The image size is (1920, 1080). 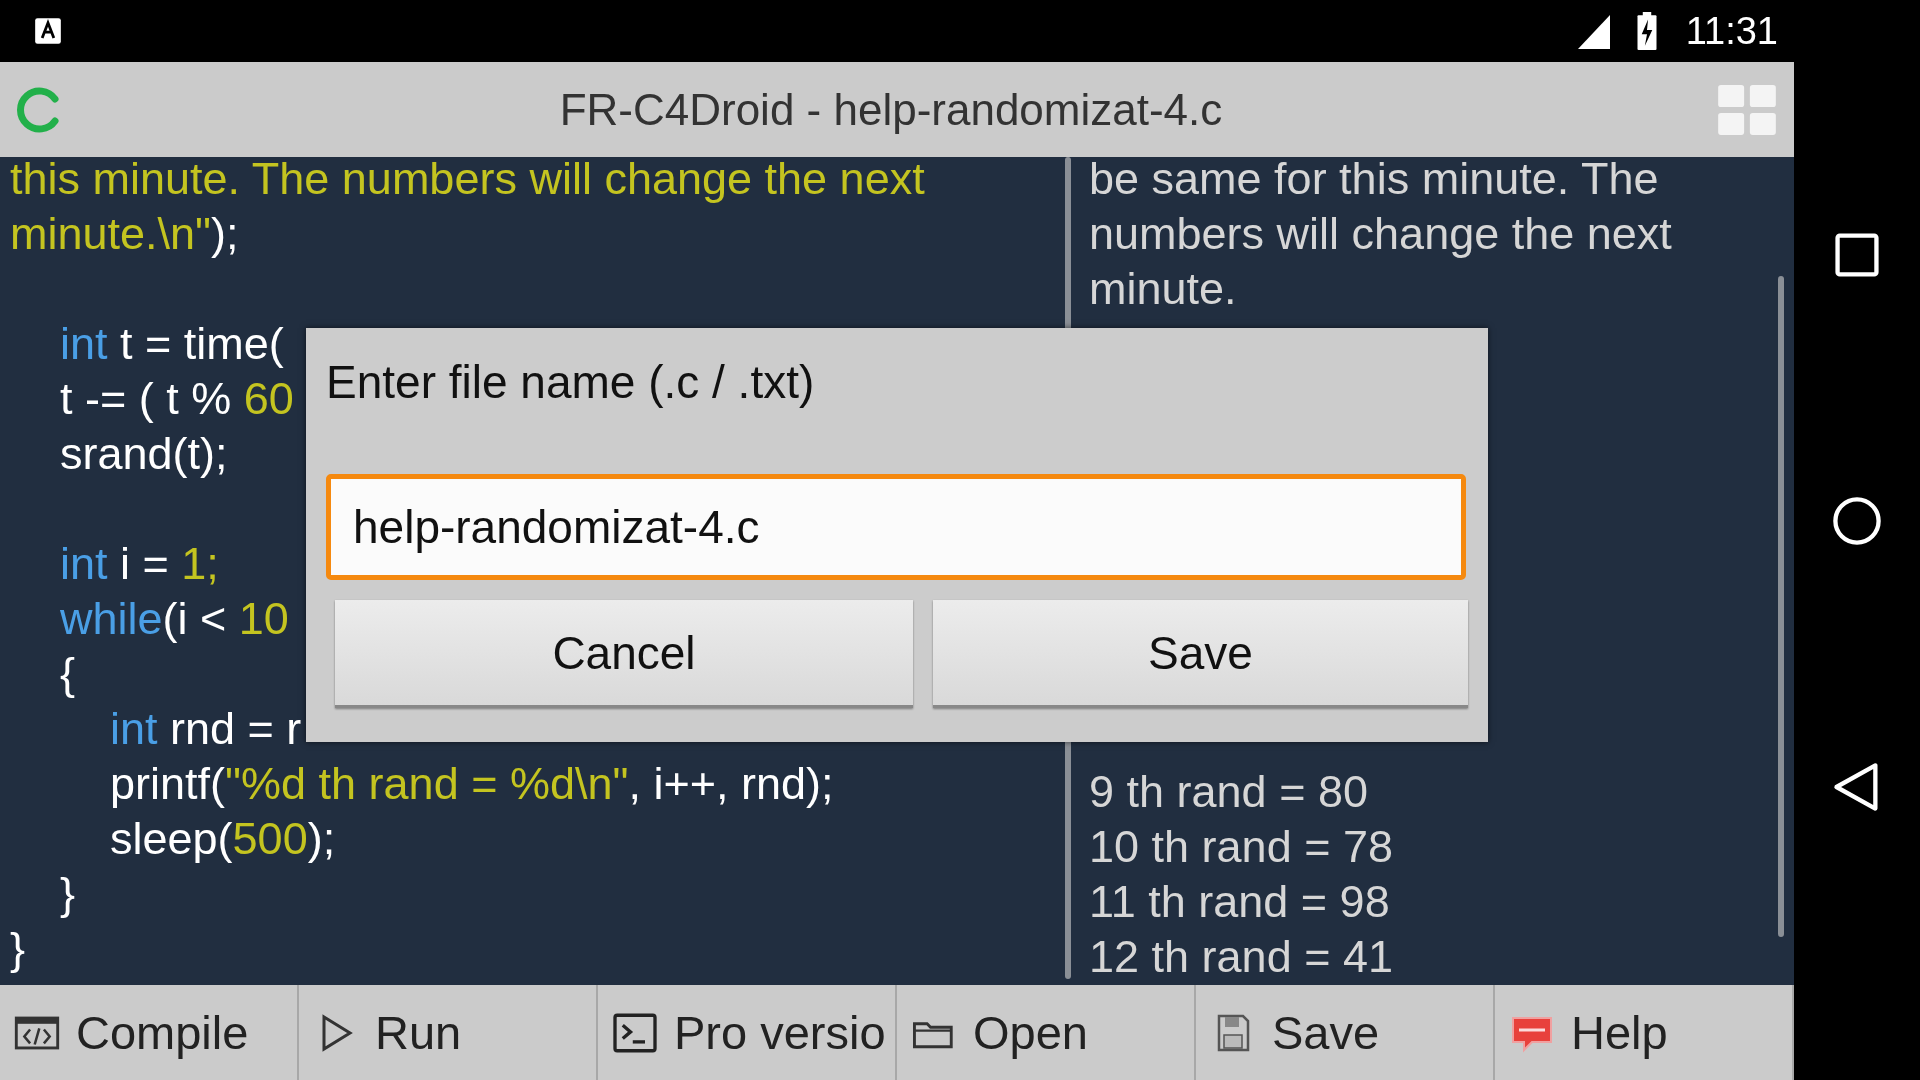 What do you see at coordinates (1241, 847) in the screenshot?
I see `output-line: 10 th rand = 78` at bounding box center [1241, 847].